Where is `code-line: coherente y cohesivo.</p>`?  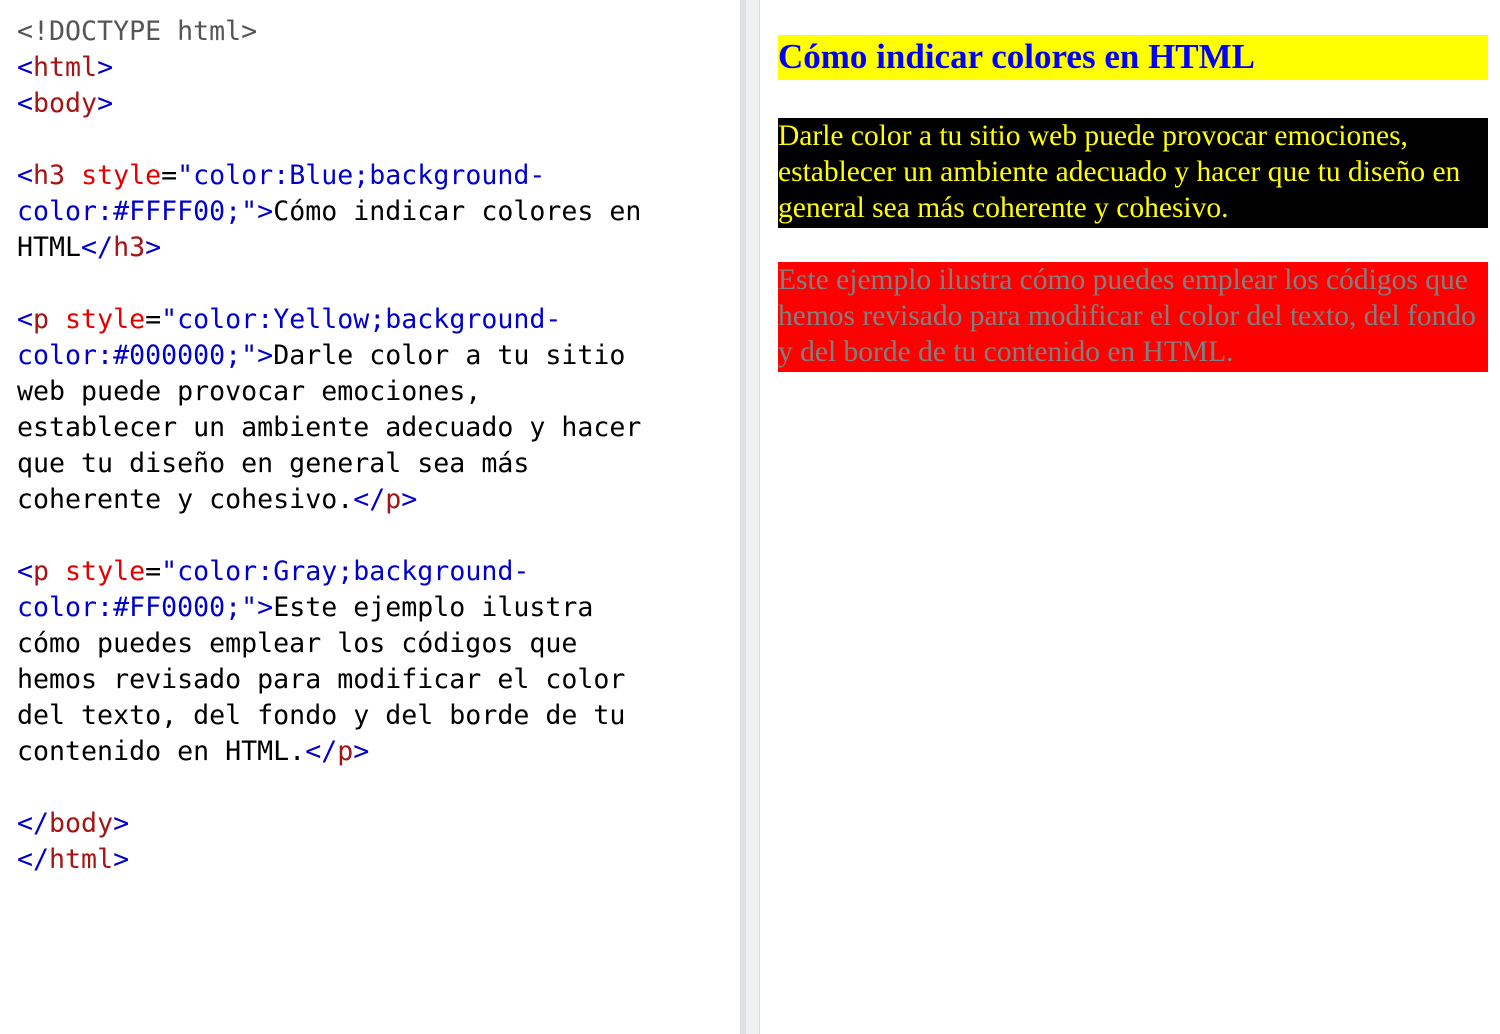 code-line: coherente y cohesivo.</p> is located at coordinates (378, 500).